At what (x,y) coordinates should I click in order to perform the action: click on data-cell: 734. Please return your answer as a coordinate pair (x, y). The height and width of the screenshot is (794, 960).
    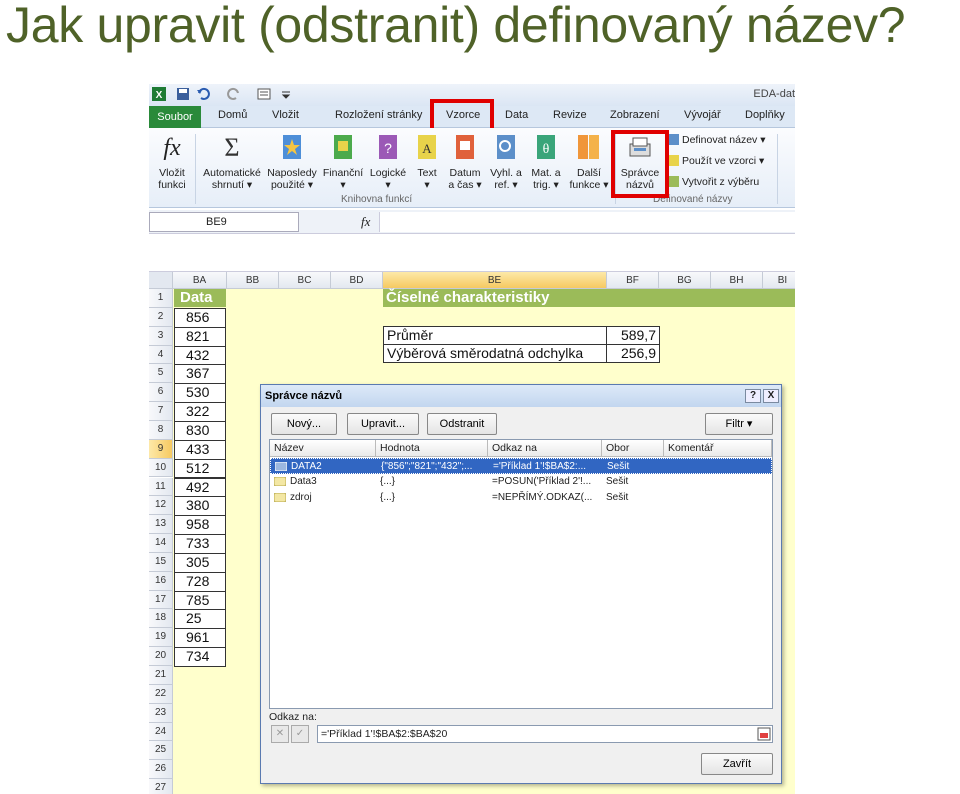
    Looking at the image, I should click on (200, 657).